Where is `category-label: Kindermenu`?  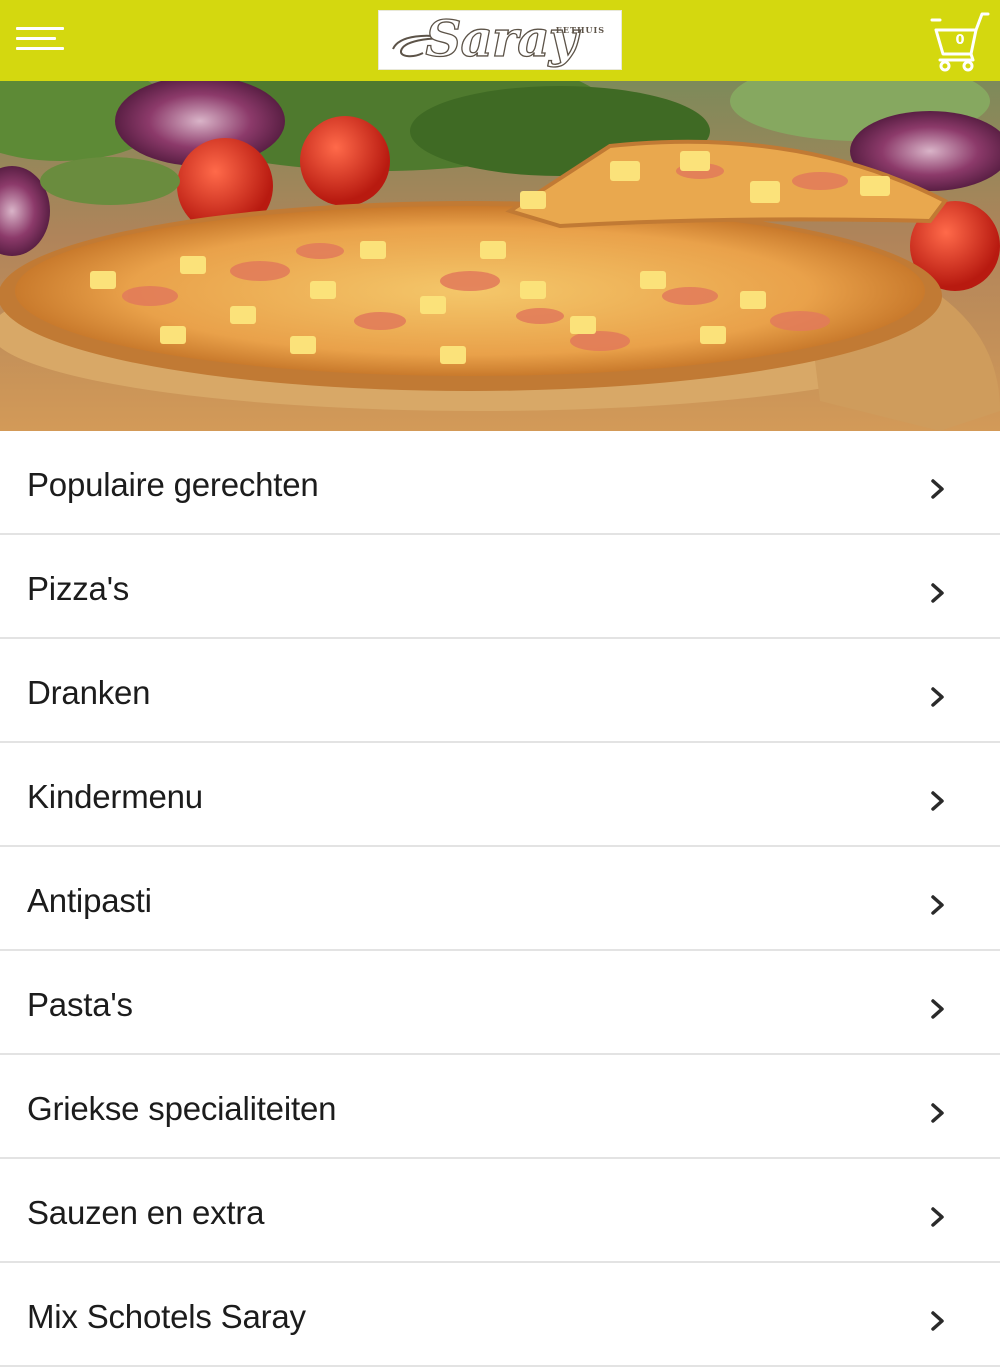
category-label: Kindermenu is located at coordinates (115, 796).